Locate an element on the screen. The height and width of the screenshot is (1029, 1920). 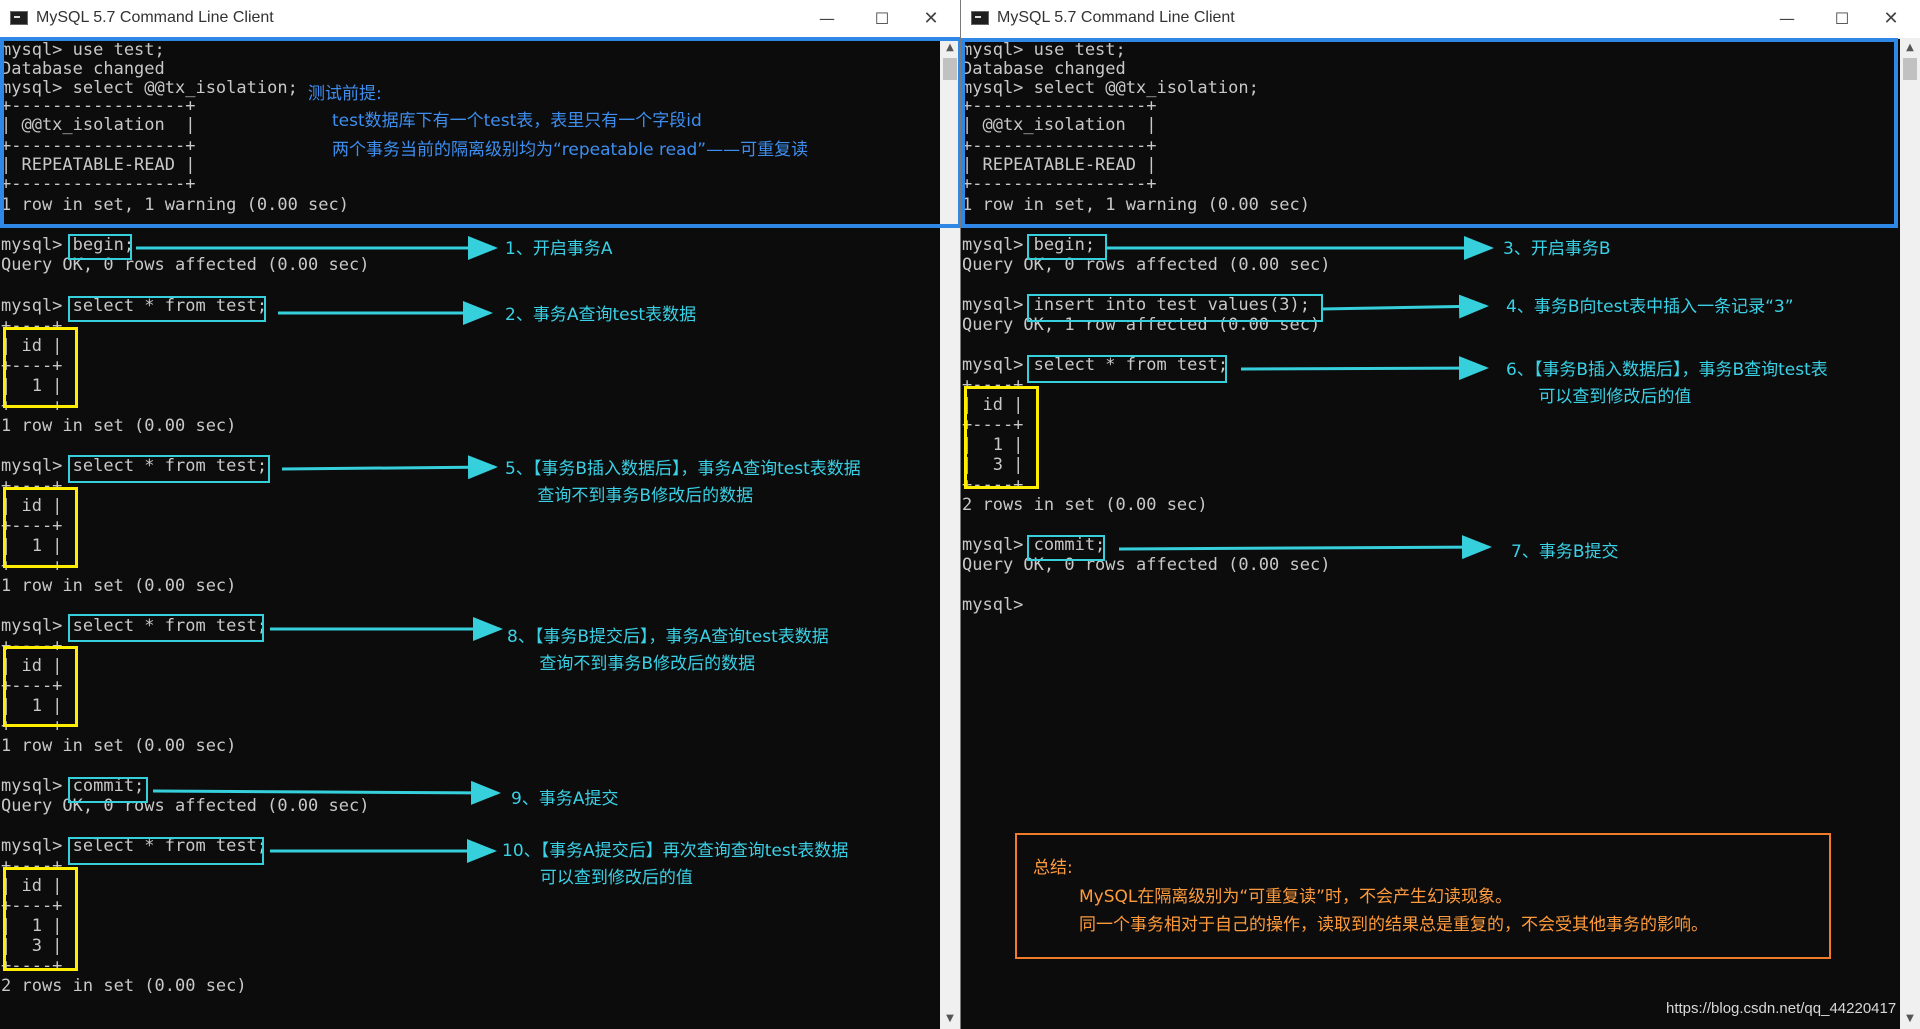
insert-highlight is located at coordinates (1175, 308).